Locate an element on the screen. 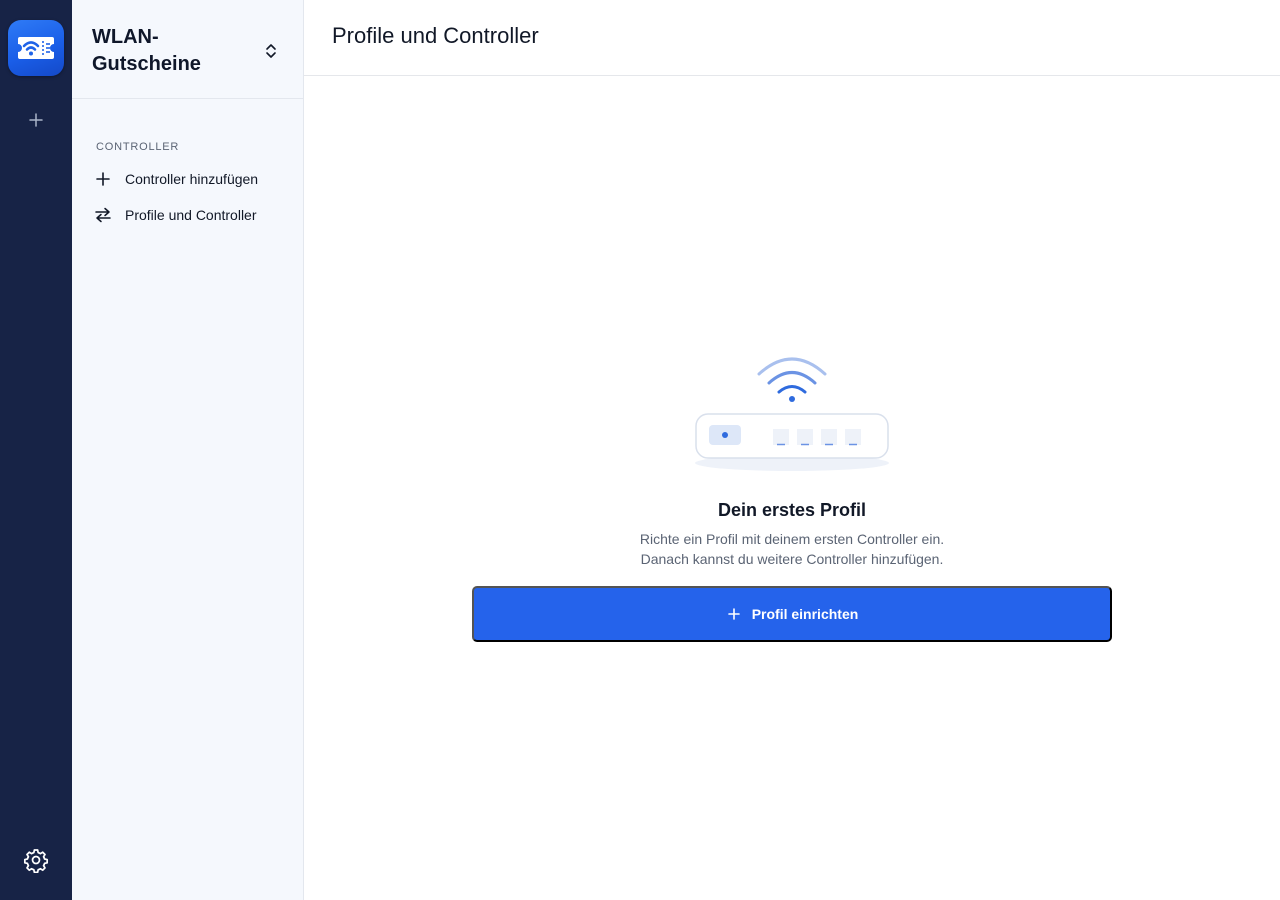 The height and width of the screenshot is (900, 1280). profile-title: WLAN-Gutscheine is located at coordinates (146, 50).